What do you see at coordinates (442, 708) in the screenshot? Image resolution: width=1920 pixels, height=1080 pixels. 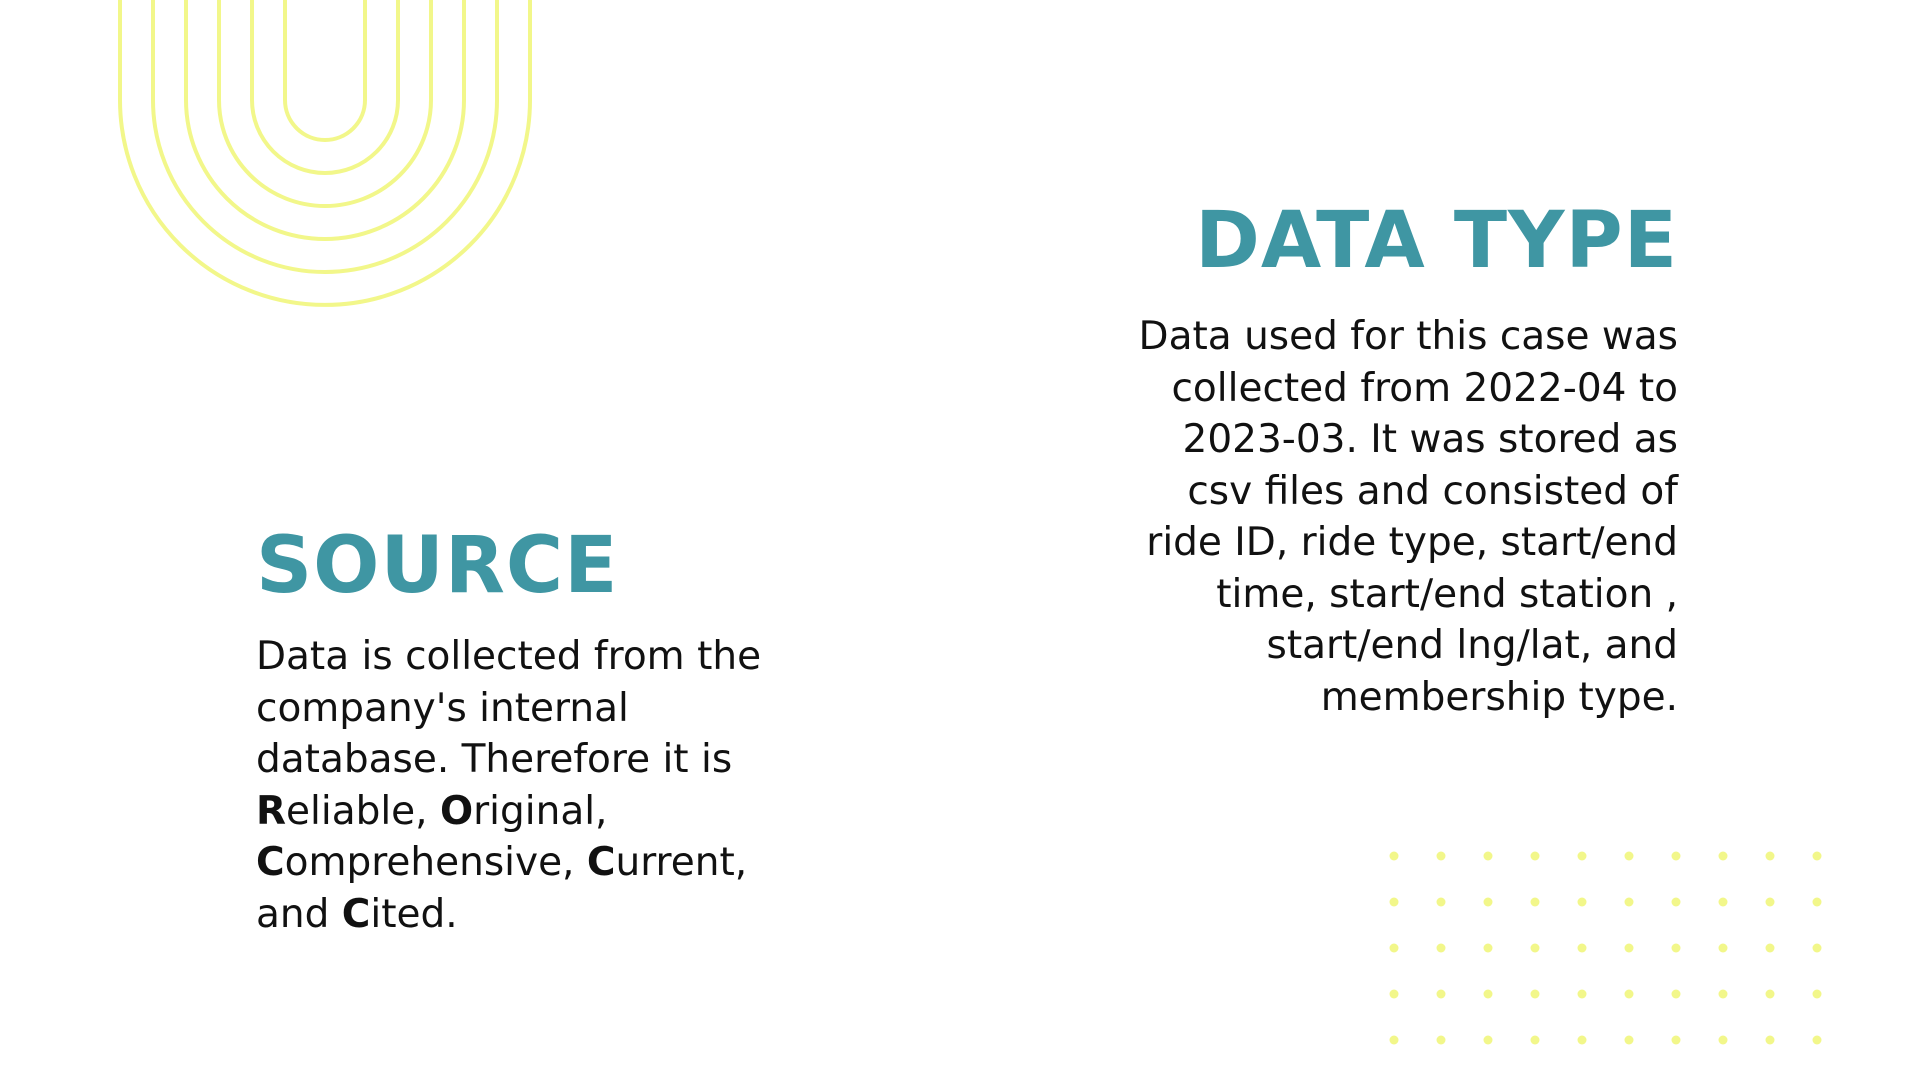 I see `source-line: company's internal` at bounding box center [442, 708].